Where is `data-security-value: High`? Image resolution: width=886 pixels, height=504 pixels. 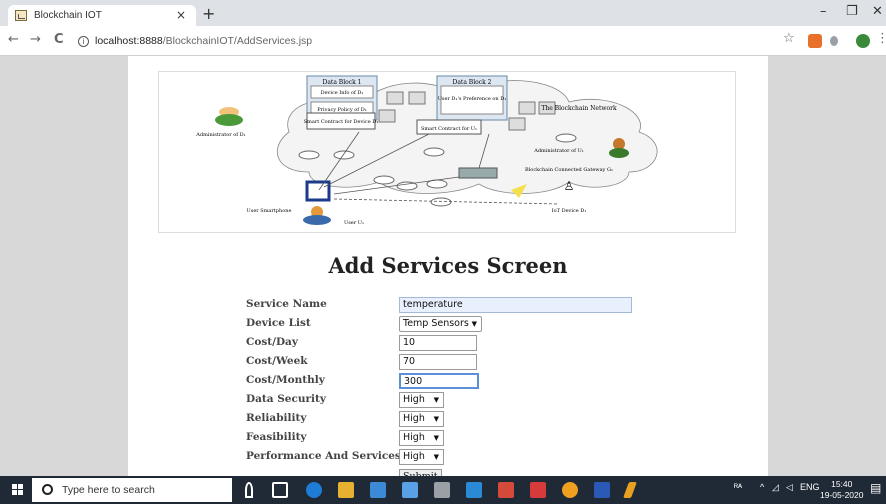
data-security-value: High is located at coordinates (414, 399).